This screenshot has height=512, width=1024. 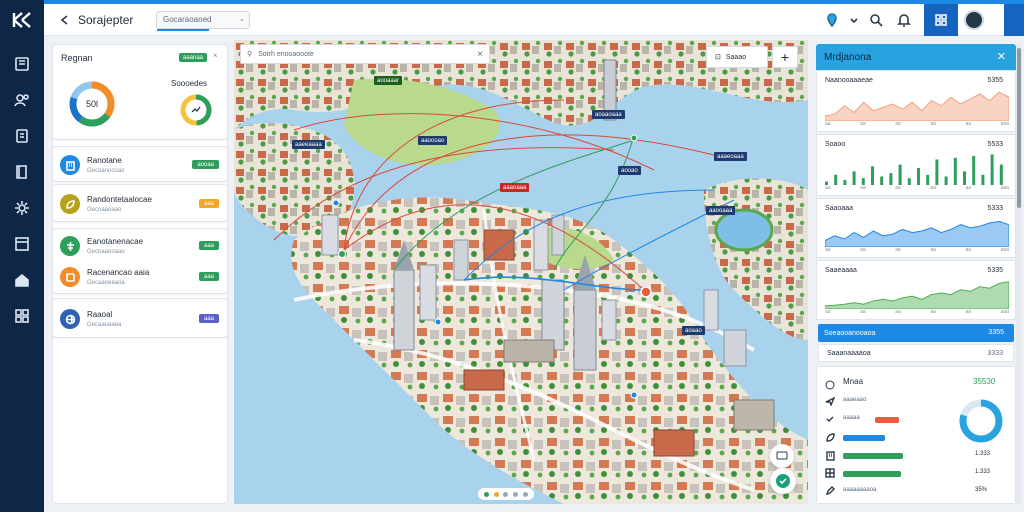 I want to click on stats-row-bar, so click(x=873, y=456).